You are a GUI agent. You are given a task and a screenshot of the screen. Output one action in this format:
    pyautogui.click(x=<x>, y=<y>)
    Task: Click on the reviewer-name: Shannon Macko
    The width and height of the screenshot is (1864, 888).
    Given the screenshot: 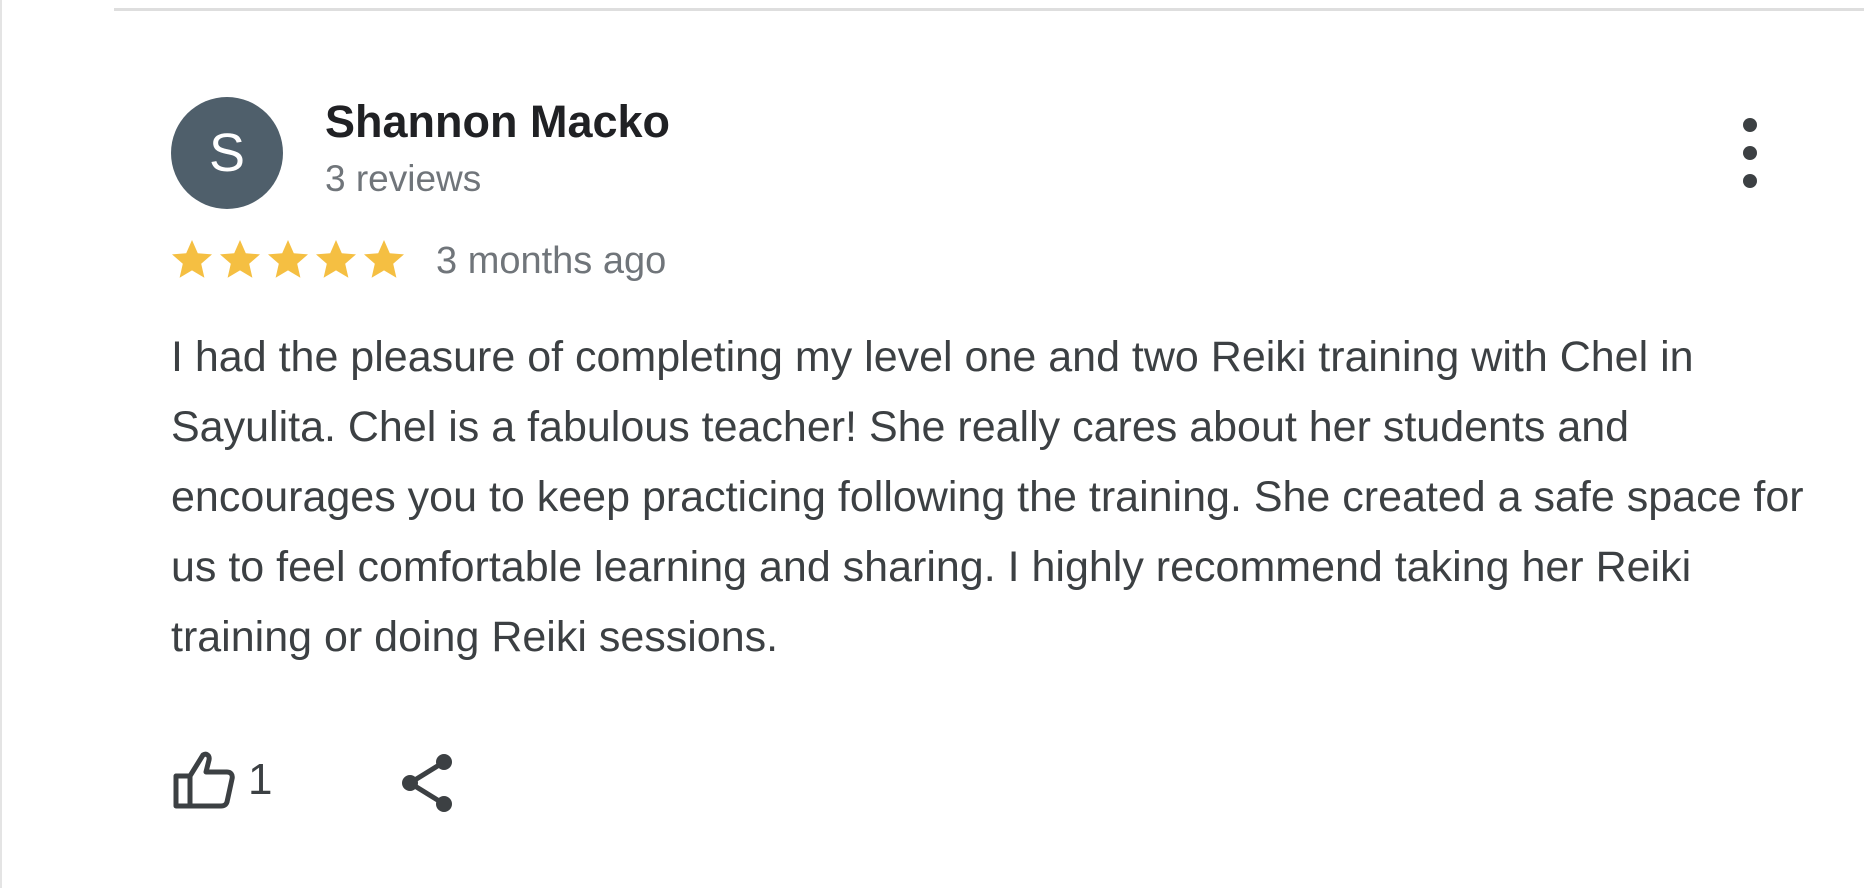 What is the action you would take?
    pyautogui.click(x=497, y=122)
    